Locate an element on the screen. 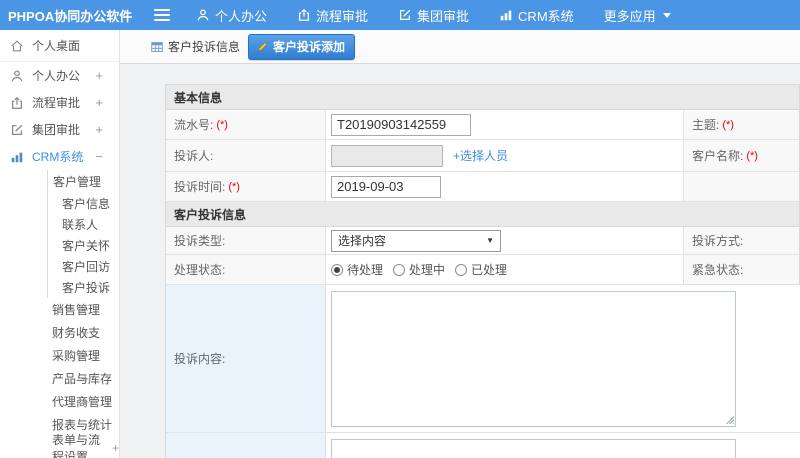 The width and height of the screenshot is (800, 458). complaint-time-input is located at coordinates (386, 186).